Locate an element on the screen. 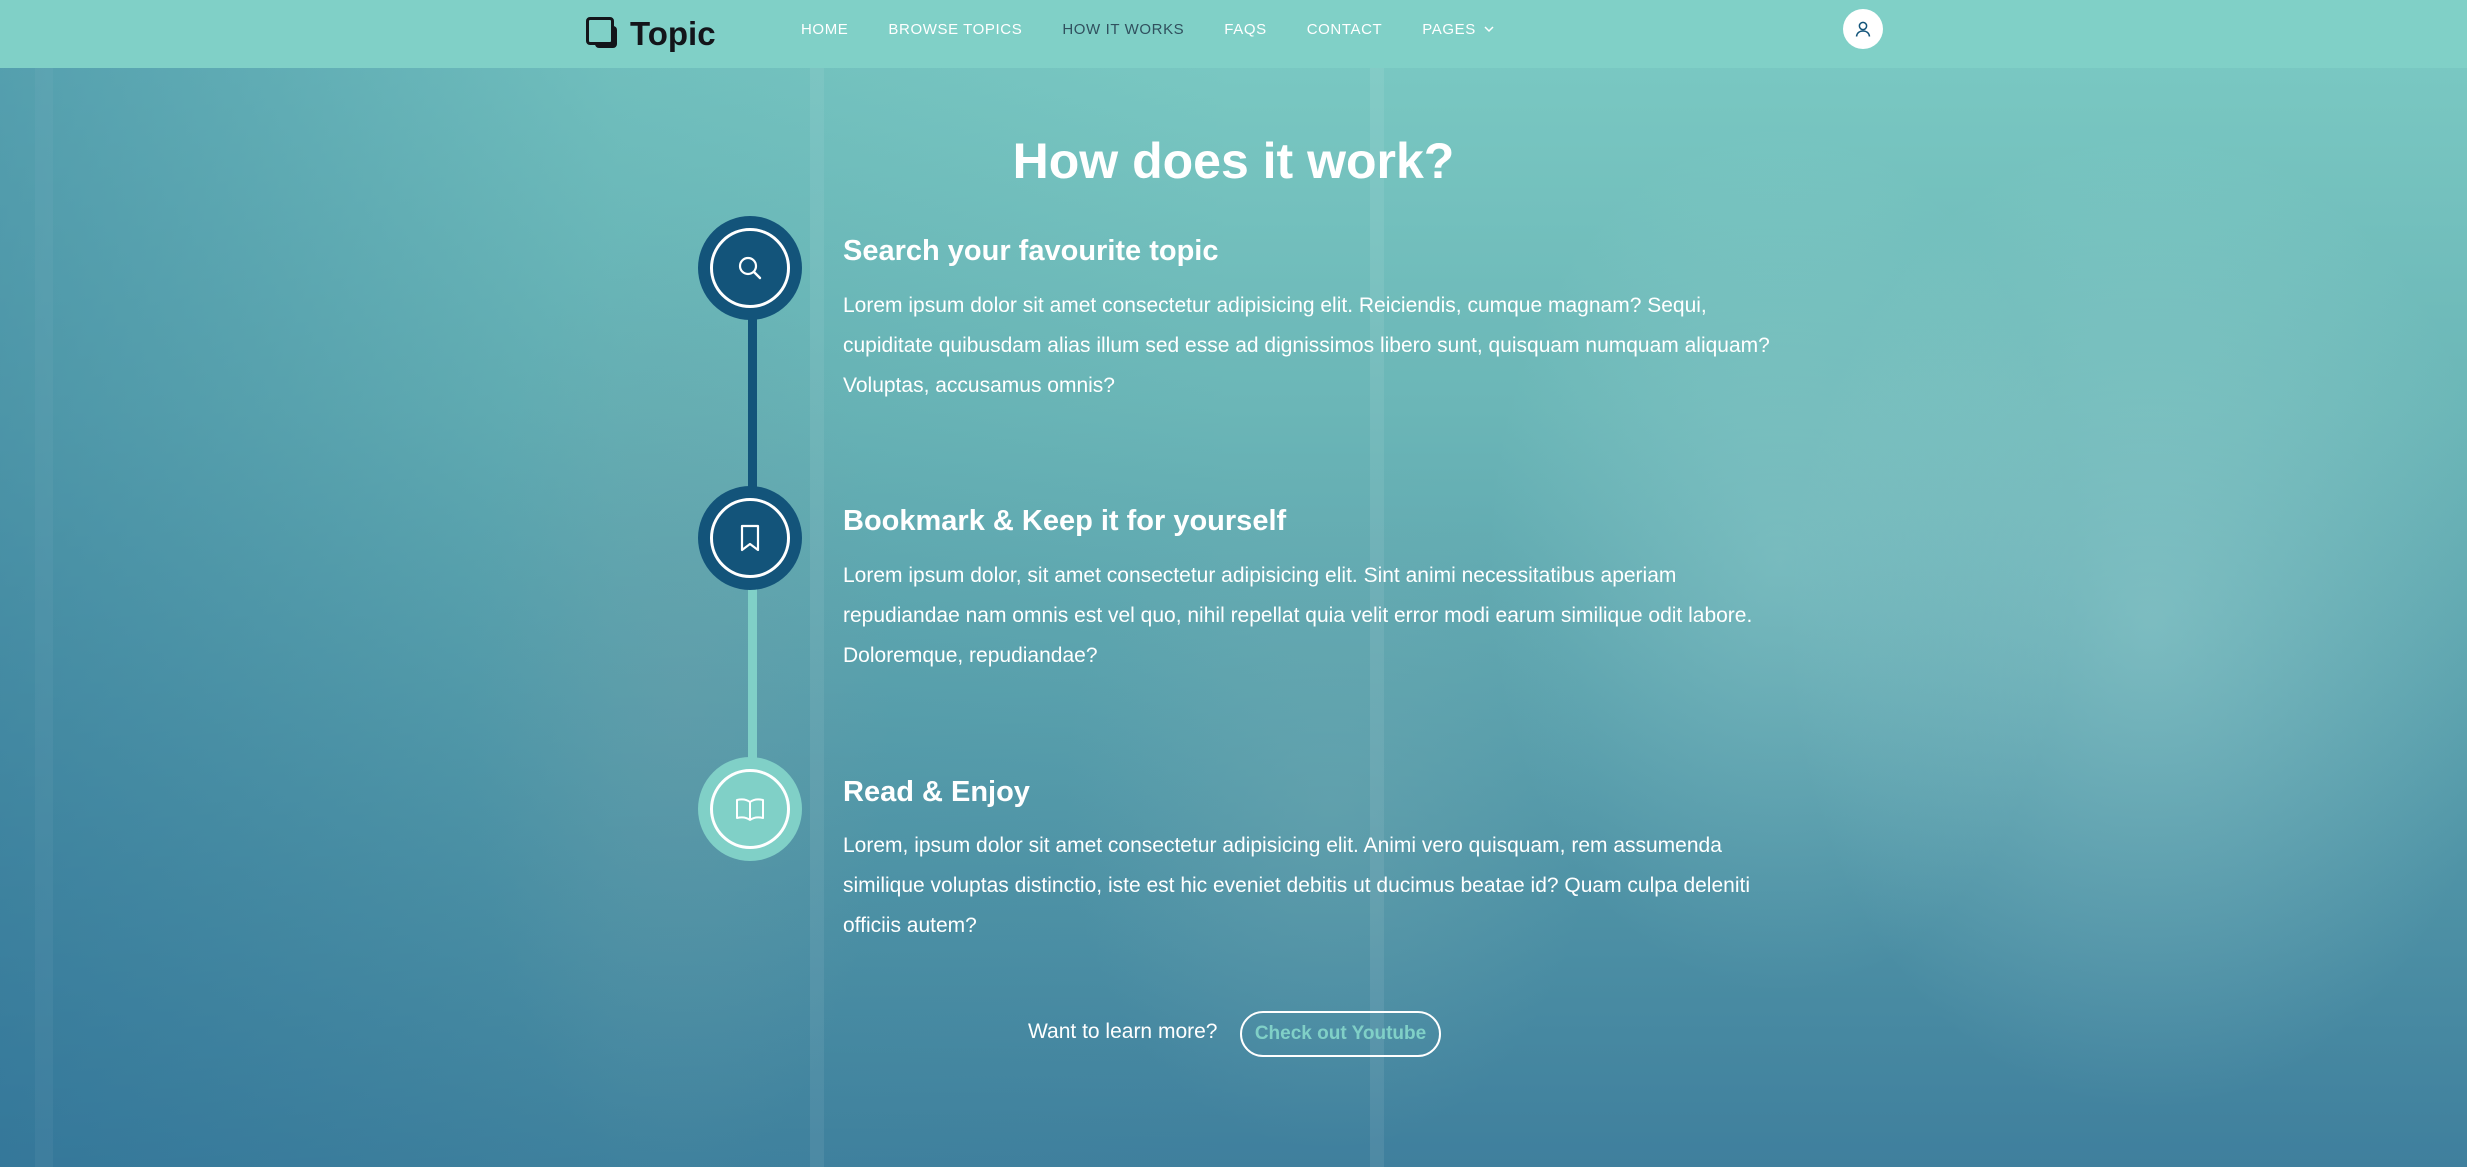 The height and width of the screenshot is (1167, 2467). nav-link-how-it-works: HOW IT WORKS is located at coordinates (1123, 29).